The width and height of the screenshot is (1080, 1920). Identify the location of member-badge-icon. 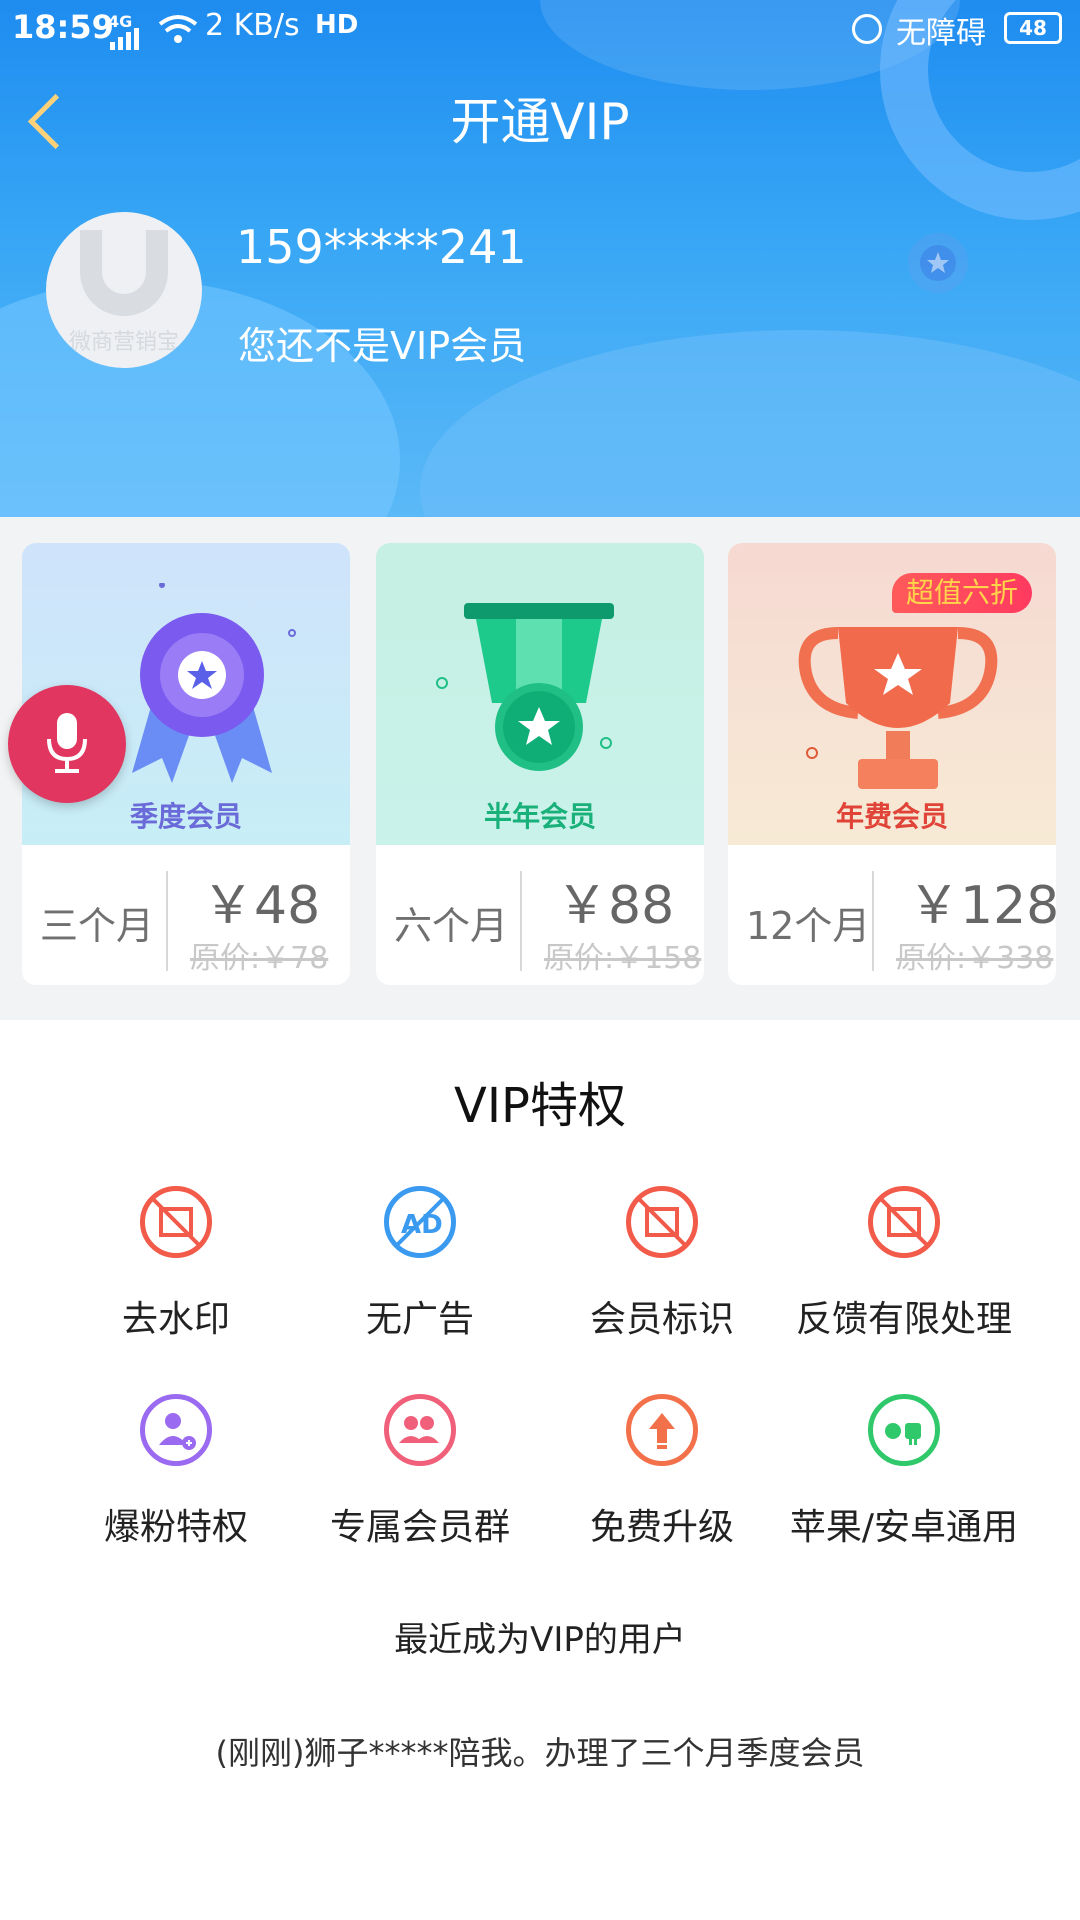
(662, 1222).